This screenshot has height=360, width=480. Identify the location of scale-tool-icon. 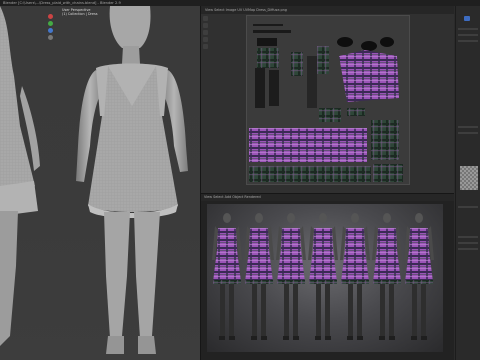
(205, 46).